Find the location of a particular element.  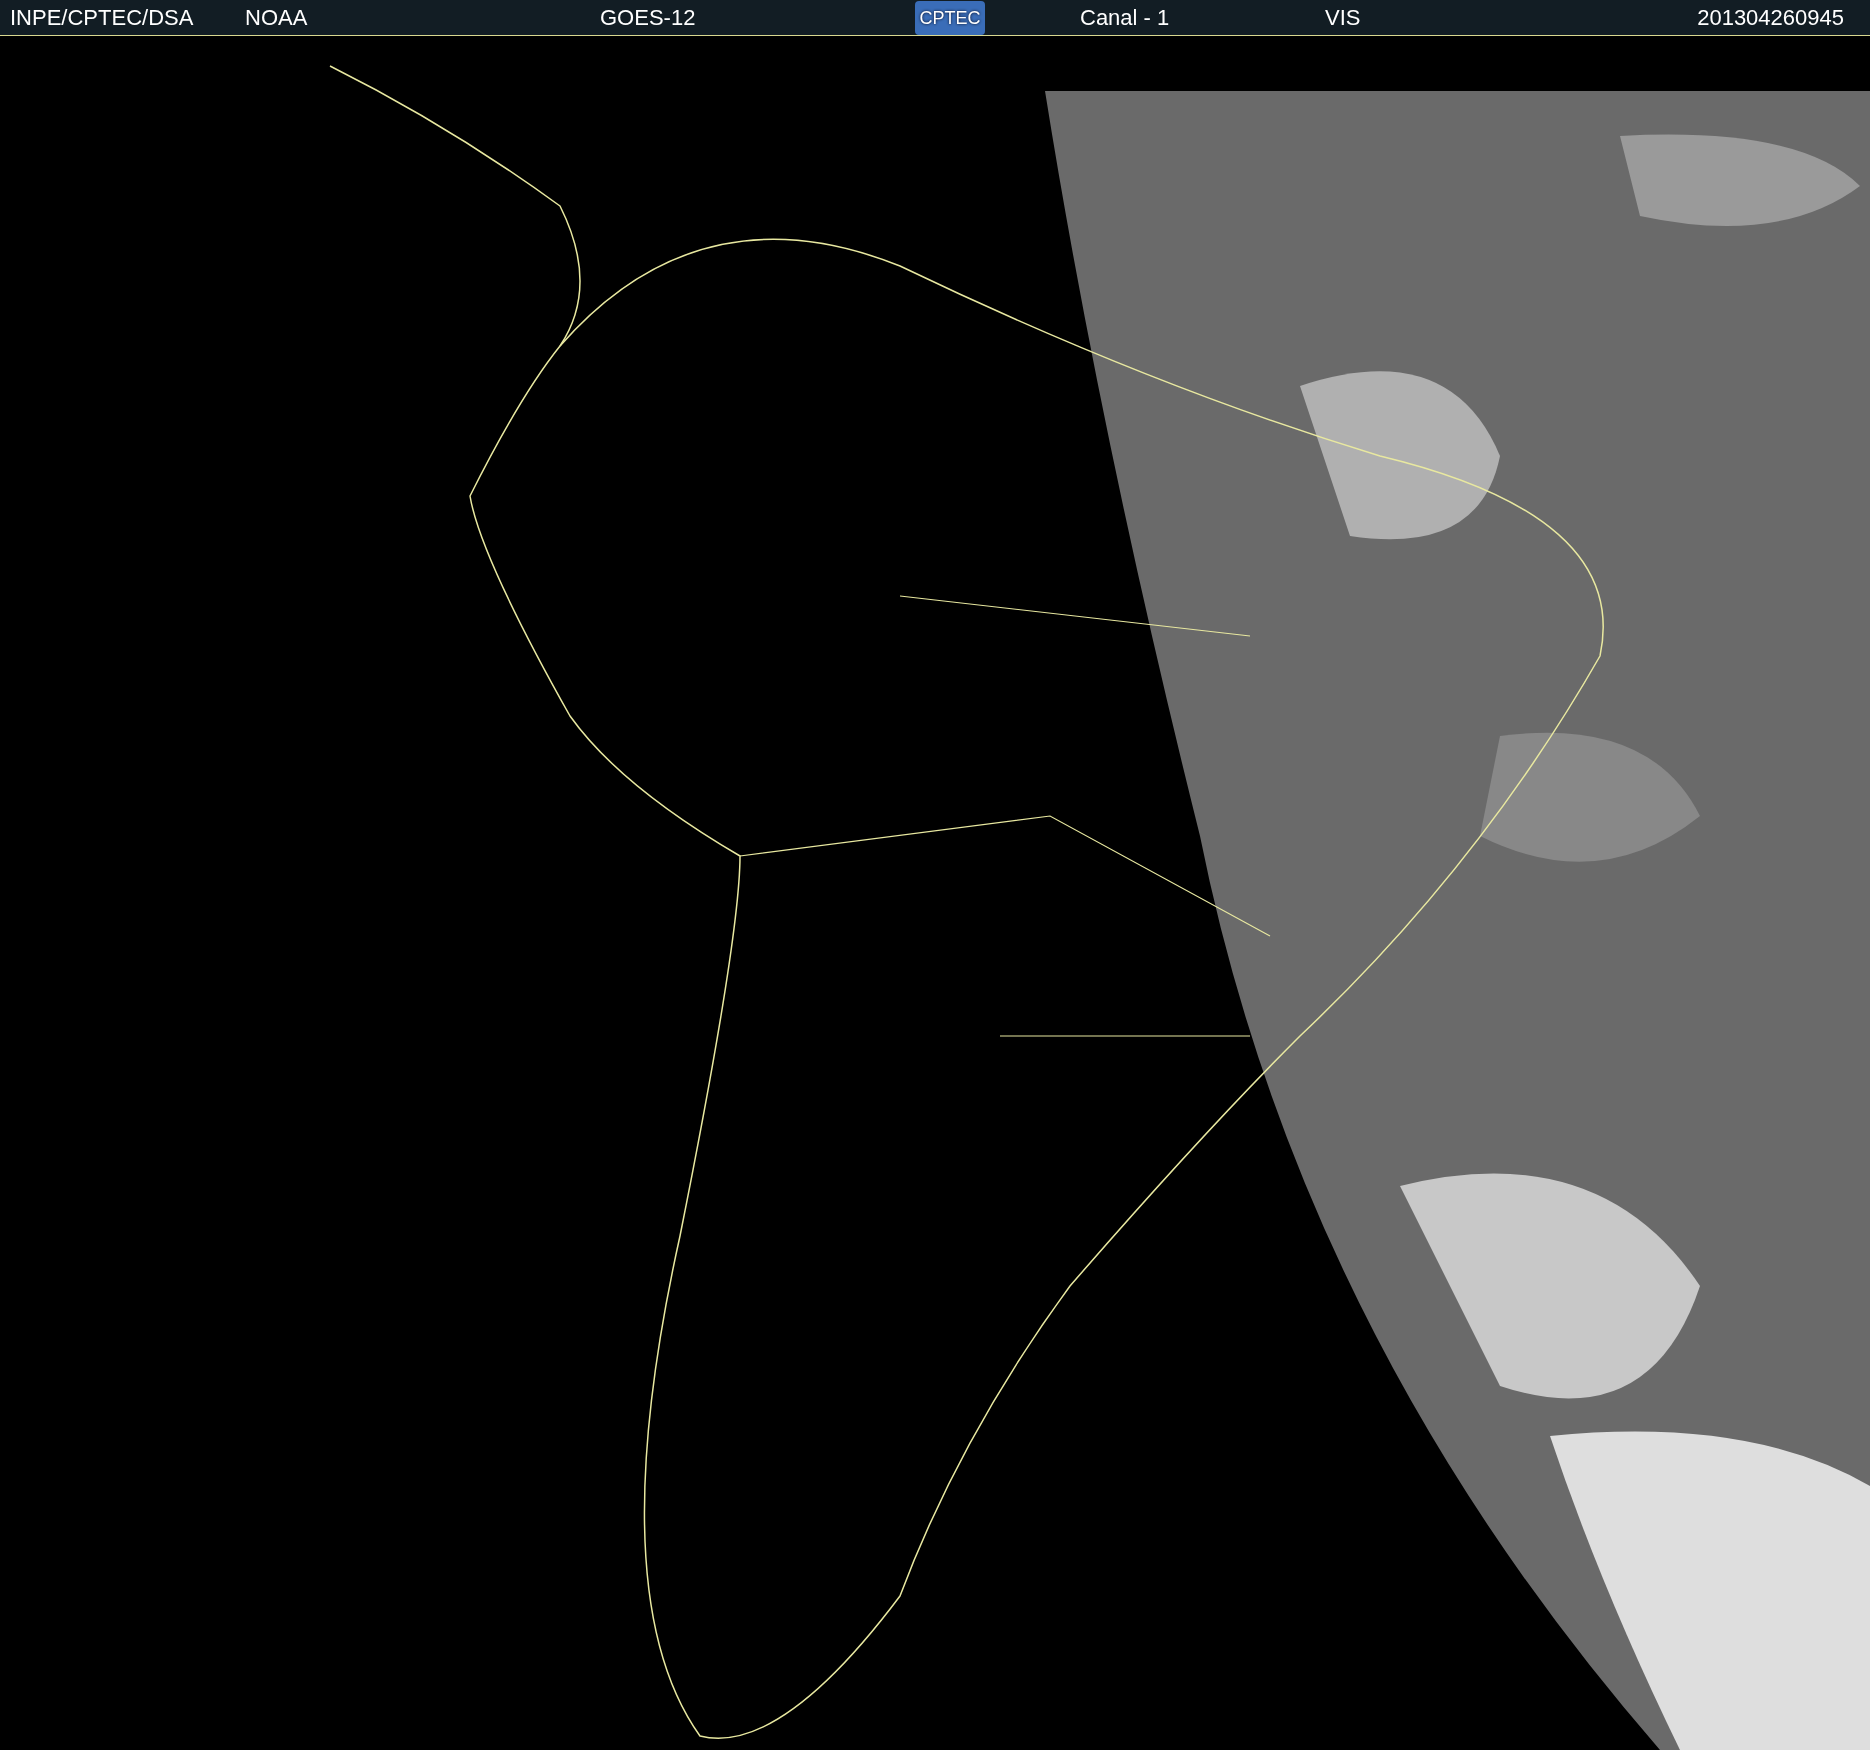

logo: CPTEC is located at coordinates (950, 17).